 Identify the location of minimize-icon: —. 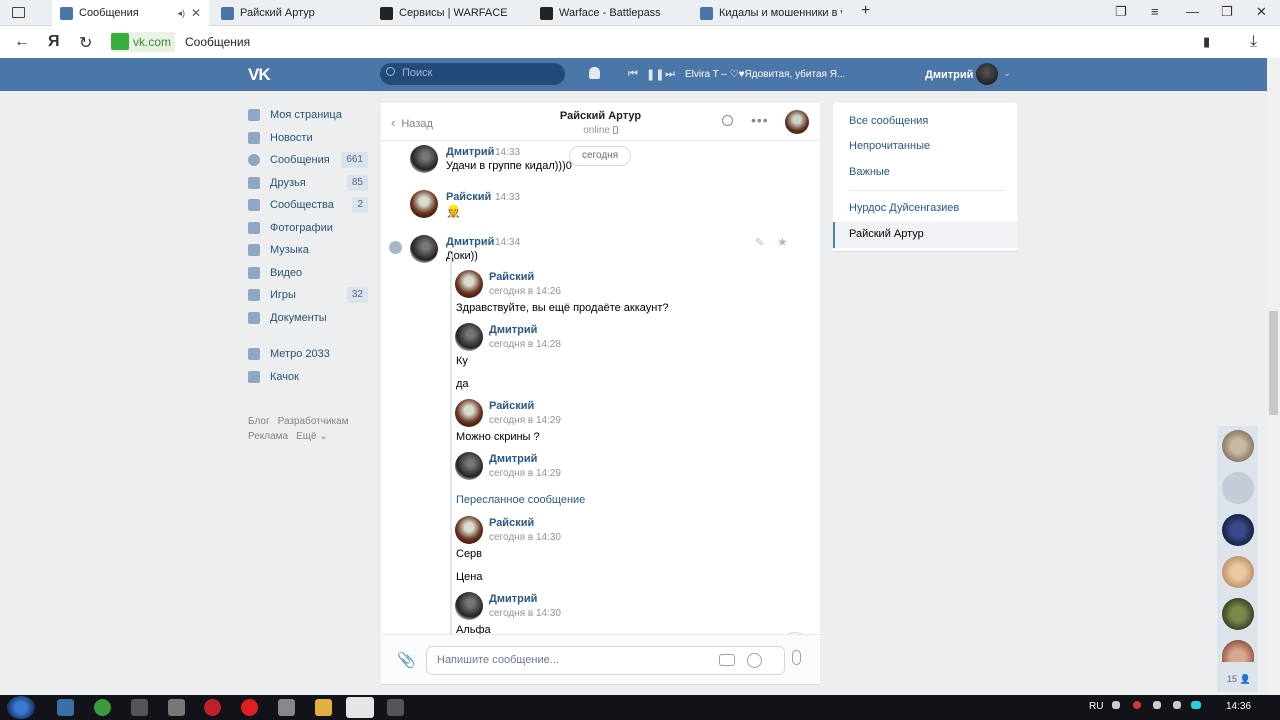
(1192, 11).